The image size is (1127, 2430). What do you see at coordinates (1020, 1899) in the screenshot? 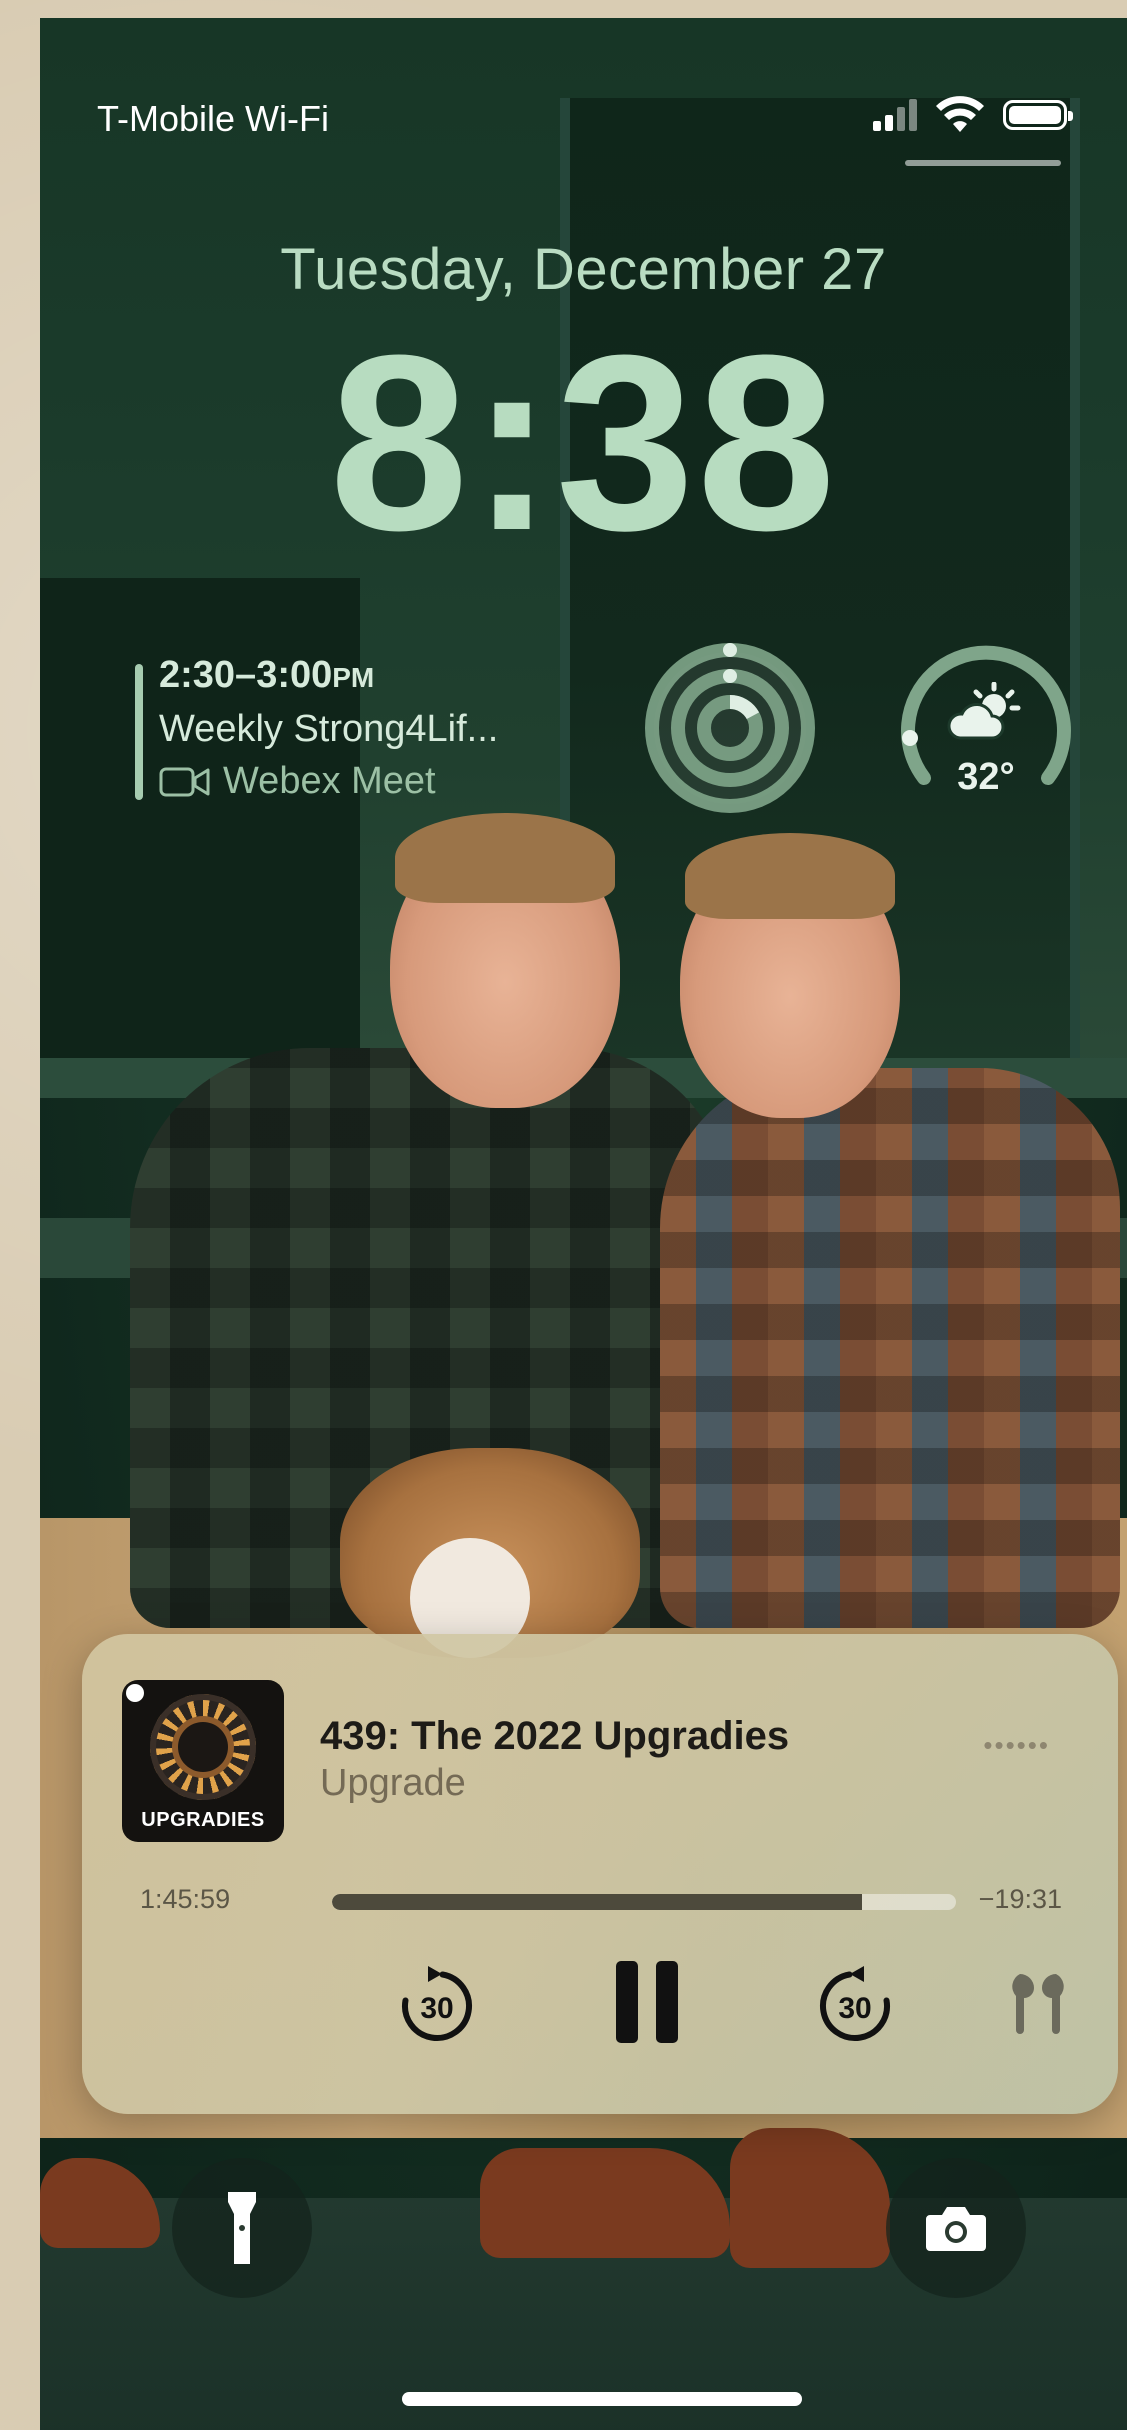
I see `remaining-time: −19:31` at bounding box center [1020, 1899].